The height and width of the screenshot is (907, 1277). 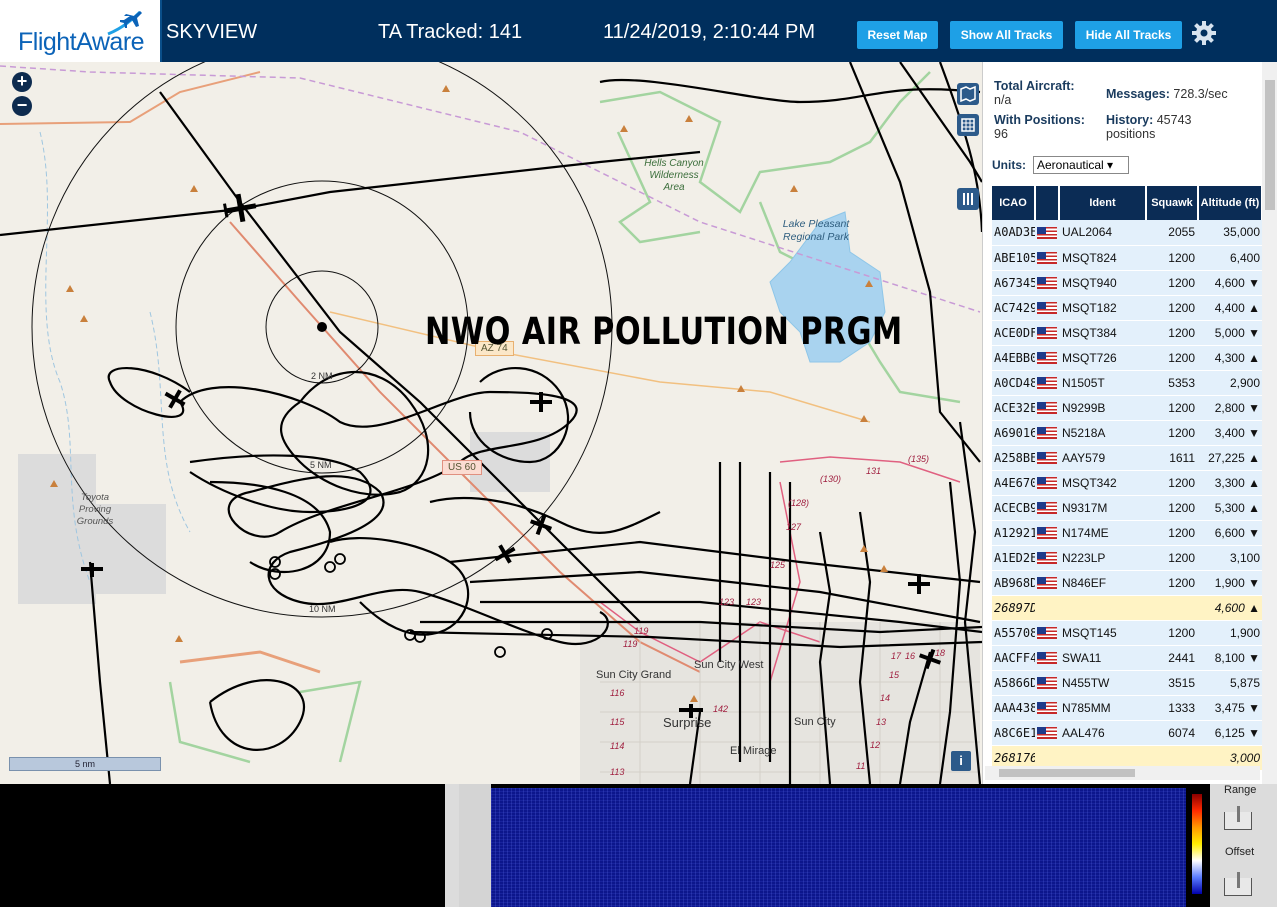 I want to click on flightaware-logo: FlightAware, so click(x=81, y=31).